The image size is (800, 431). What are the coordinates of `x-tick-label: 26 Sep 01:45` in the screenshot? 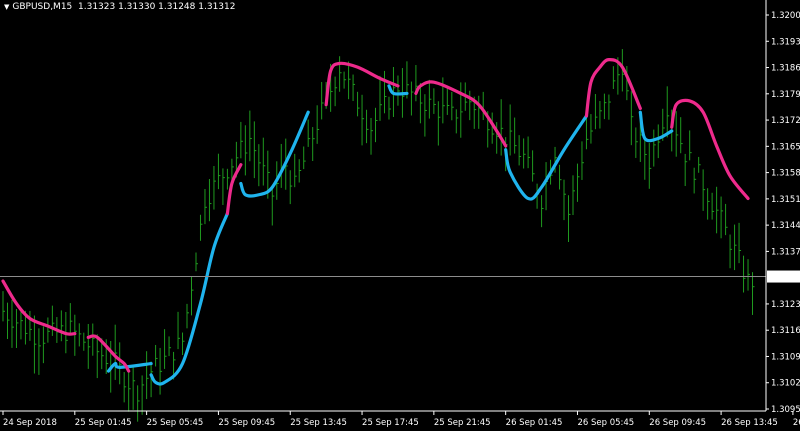 It's located at (534, 423).